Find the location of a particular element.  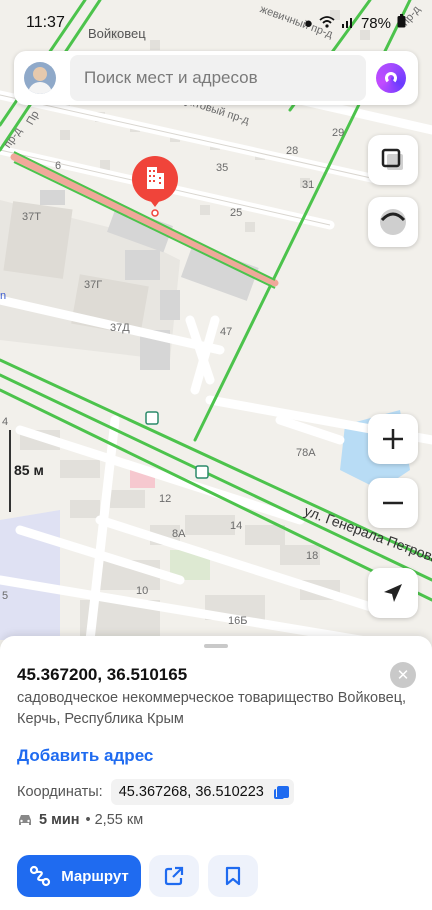

plus-mode-button is located at coordinates (393, 222).